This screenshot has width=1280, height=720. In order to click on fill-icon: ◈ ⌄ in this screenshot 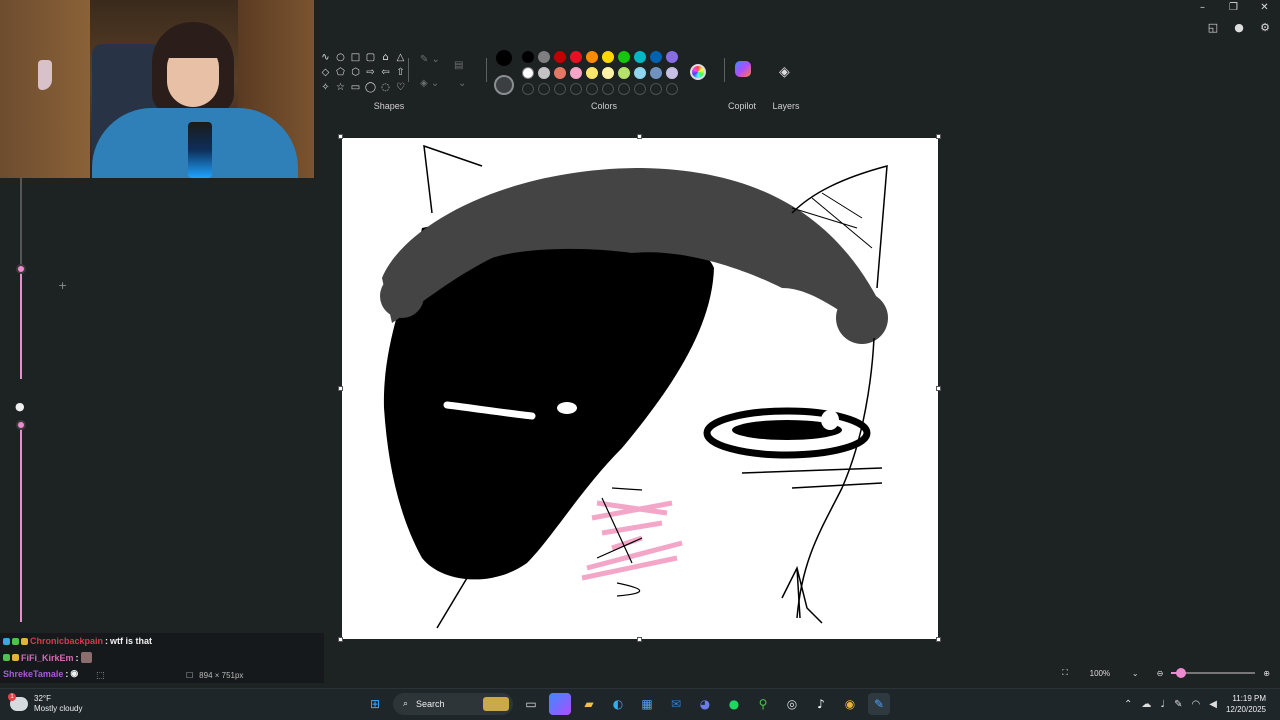, I will do `click(429, 83)`.